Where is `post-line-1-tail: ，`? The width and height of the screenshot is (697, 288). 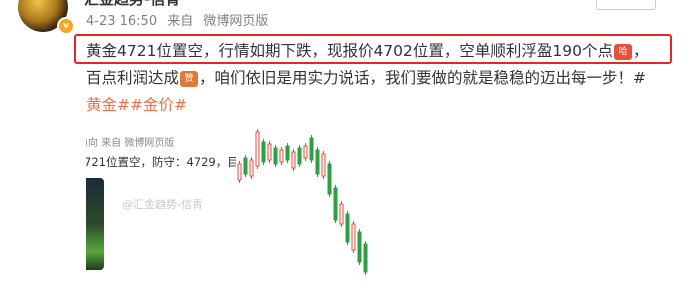 post-line-1-tail: ， is located at coordinates (640, 51).